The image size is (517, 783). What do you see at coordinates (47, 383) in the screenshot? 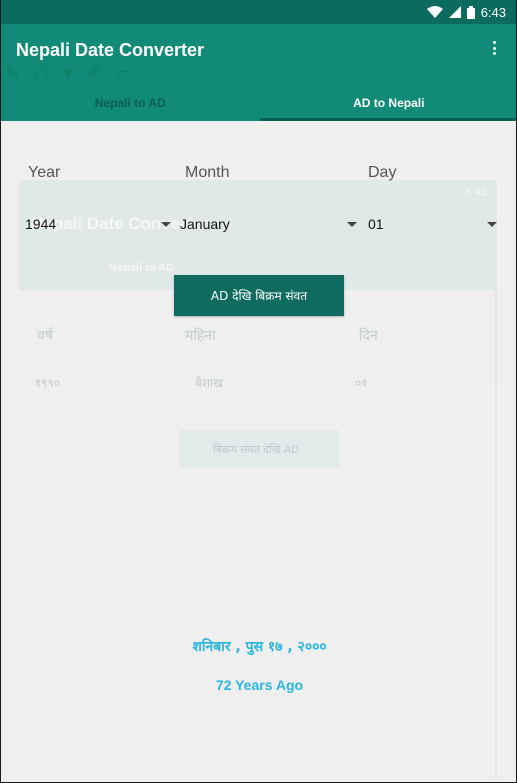
I see `ghost-year-value: १९९०` at bounding box center [47, 383].